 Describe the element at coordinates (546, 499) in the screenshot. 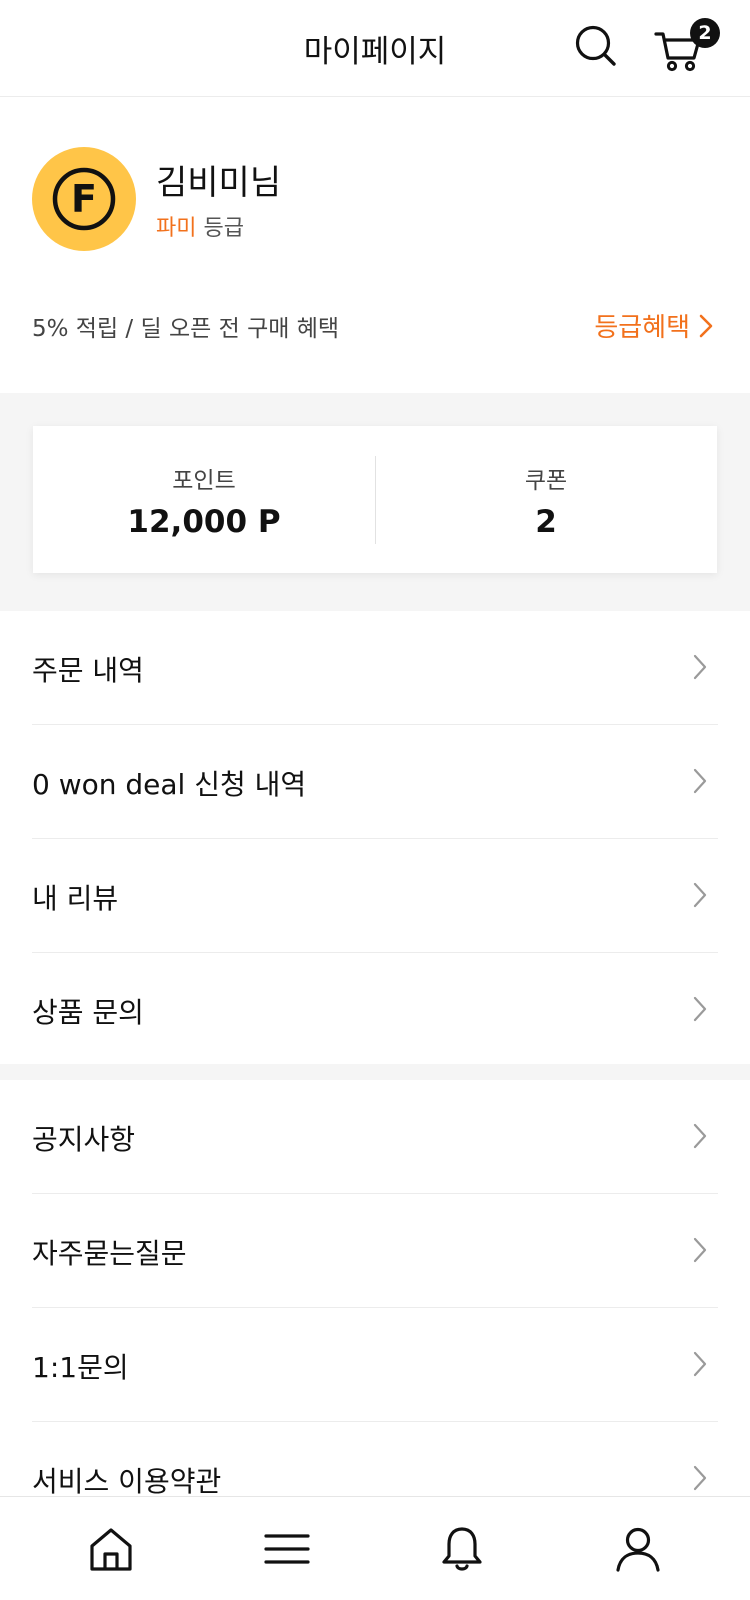

I see `coupons-stat: 쿠폰 2` at that location.